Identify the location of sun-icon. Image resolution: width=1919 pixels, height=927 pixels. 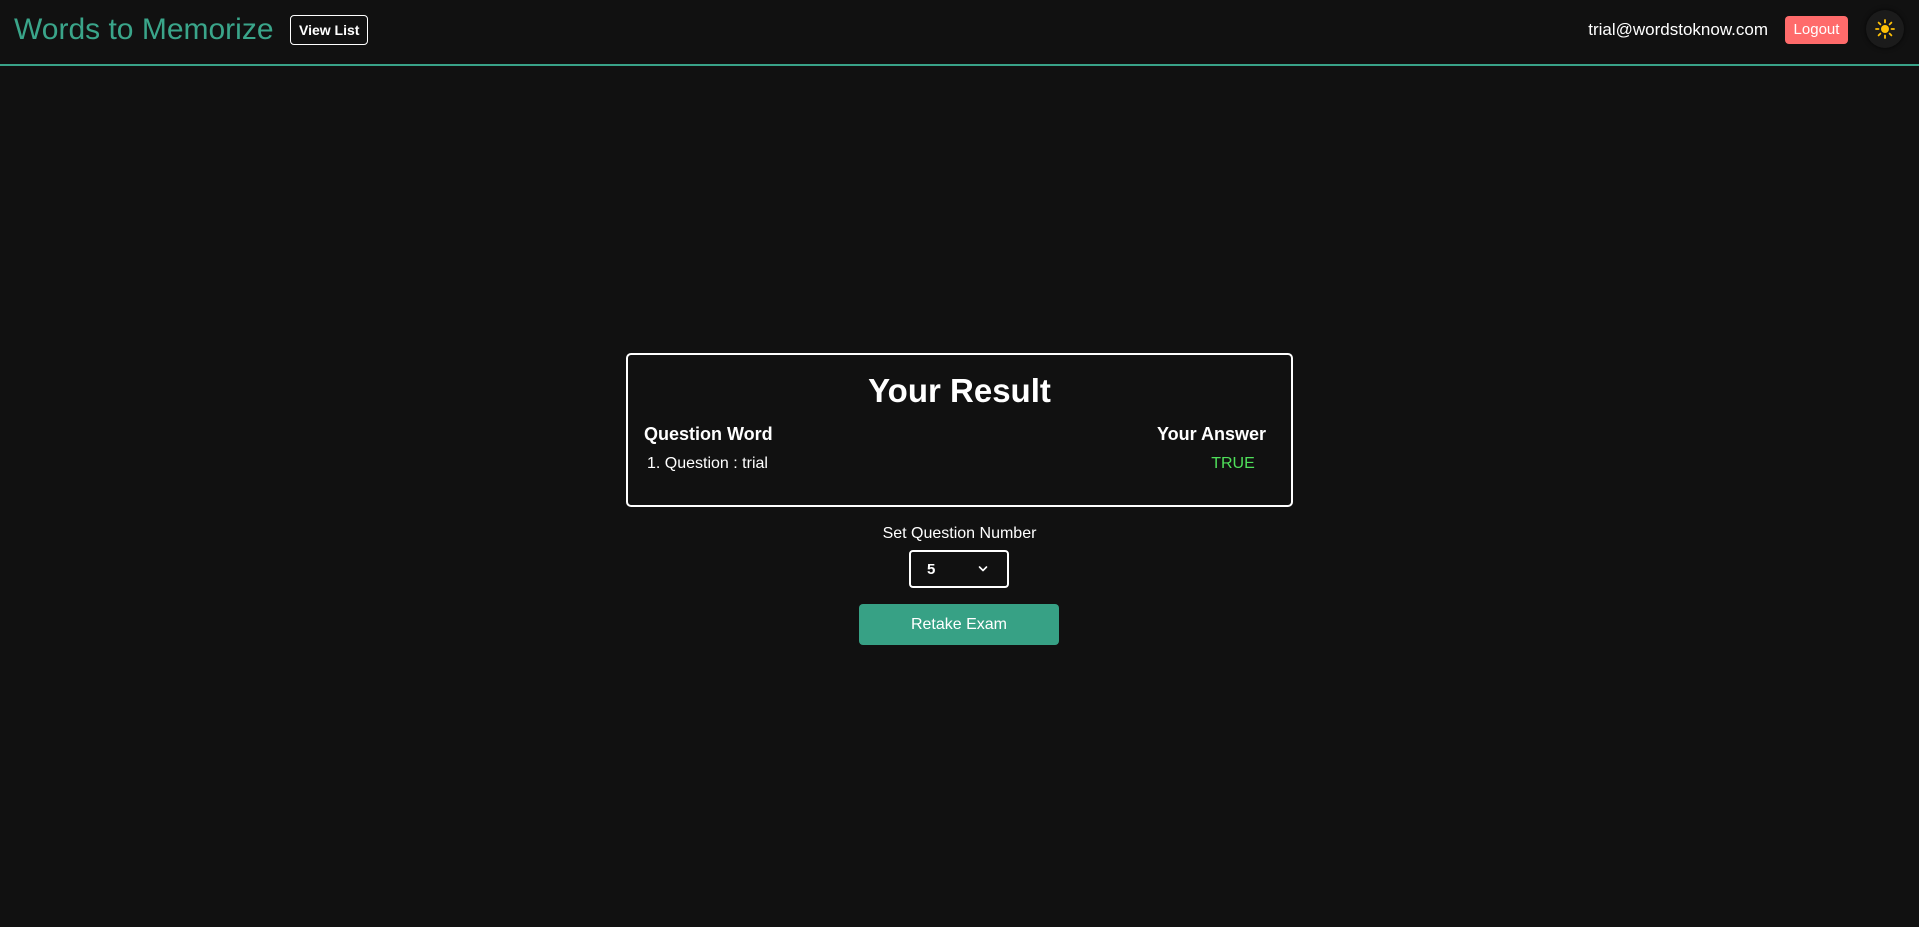
(1885, 29).